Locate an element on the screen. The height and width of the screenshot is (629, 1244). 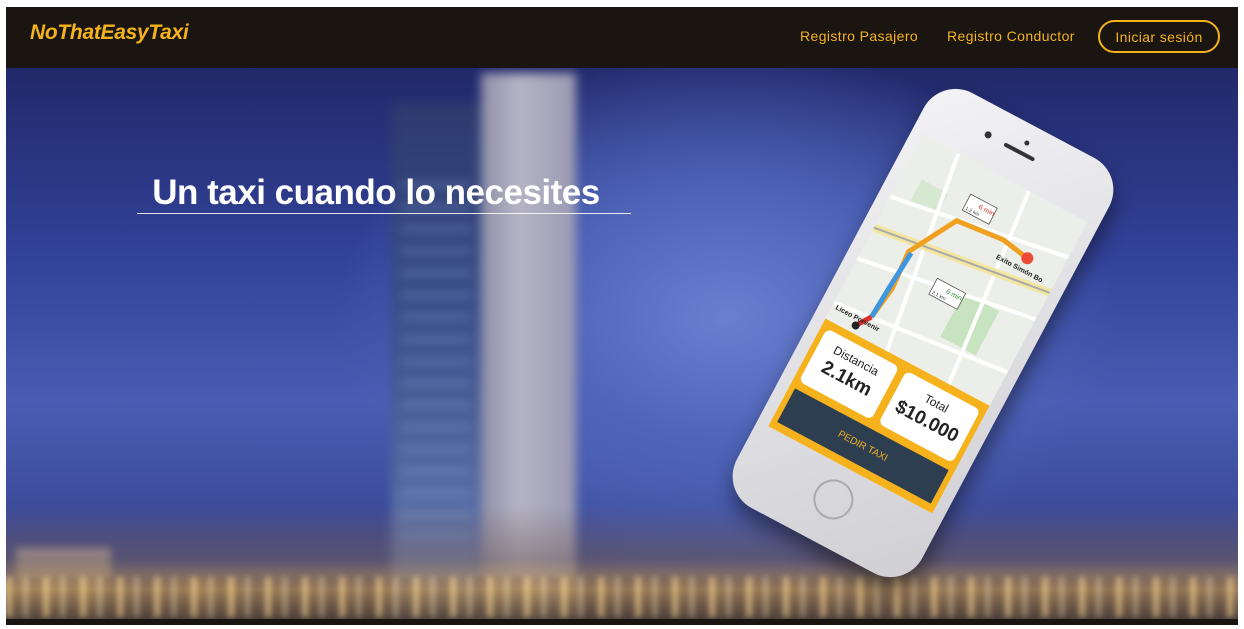
hero-divider is located at coordinates (384, 213).